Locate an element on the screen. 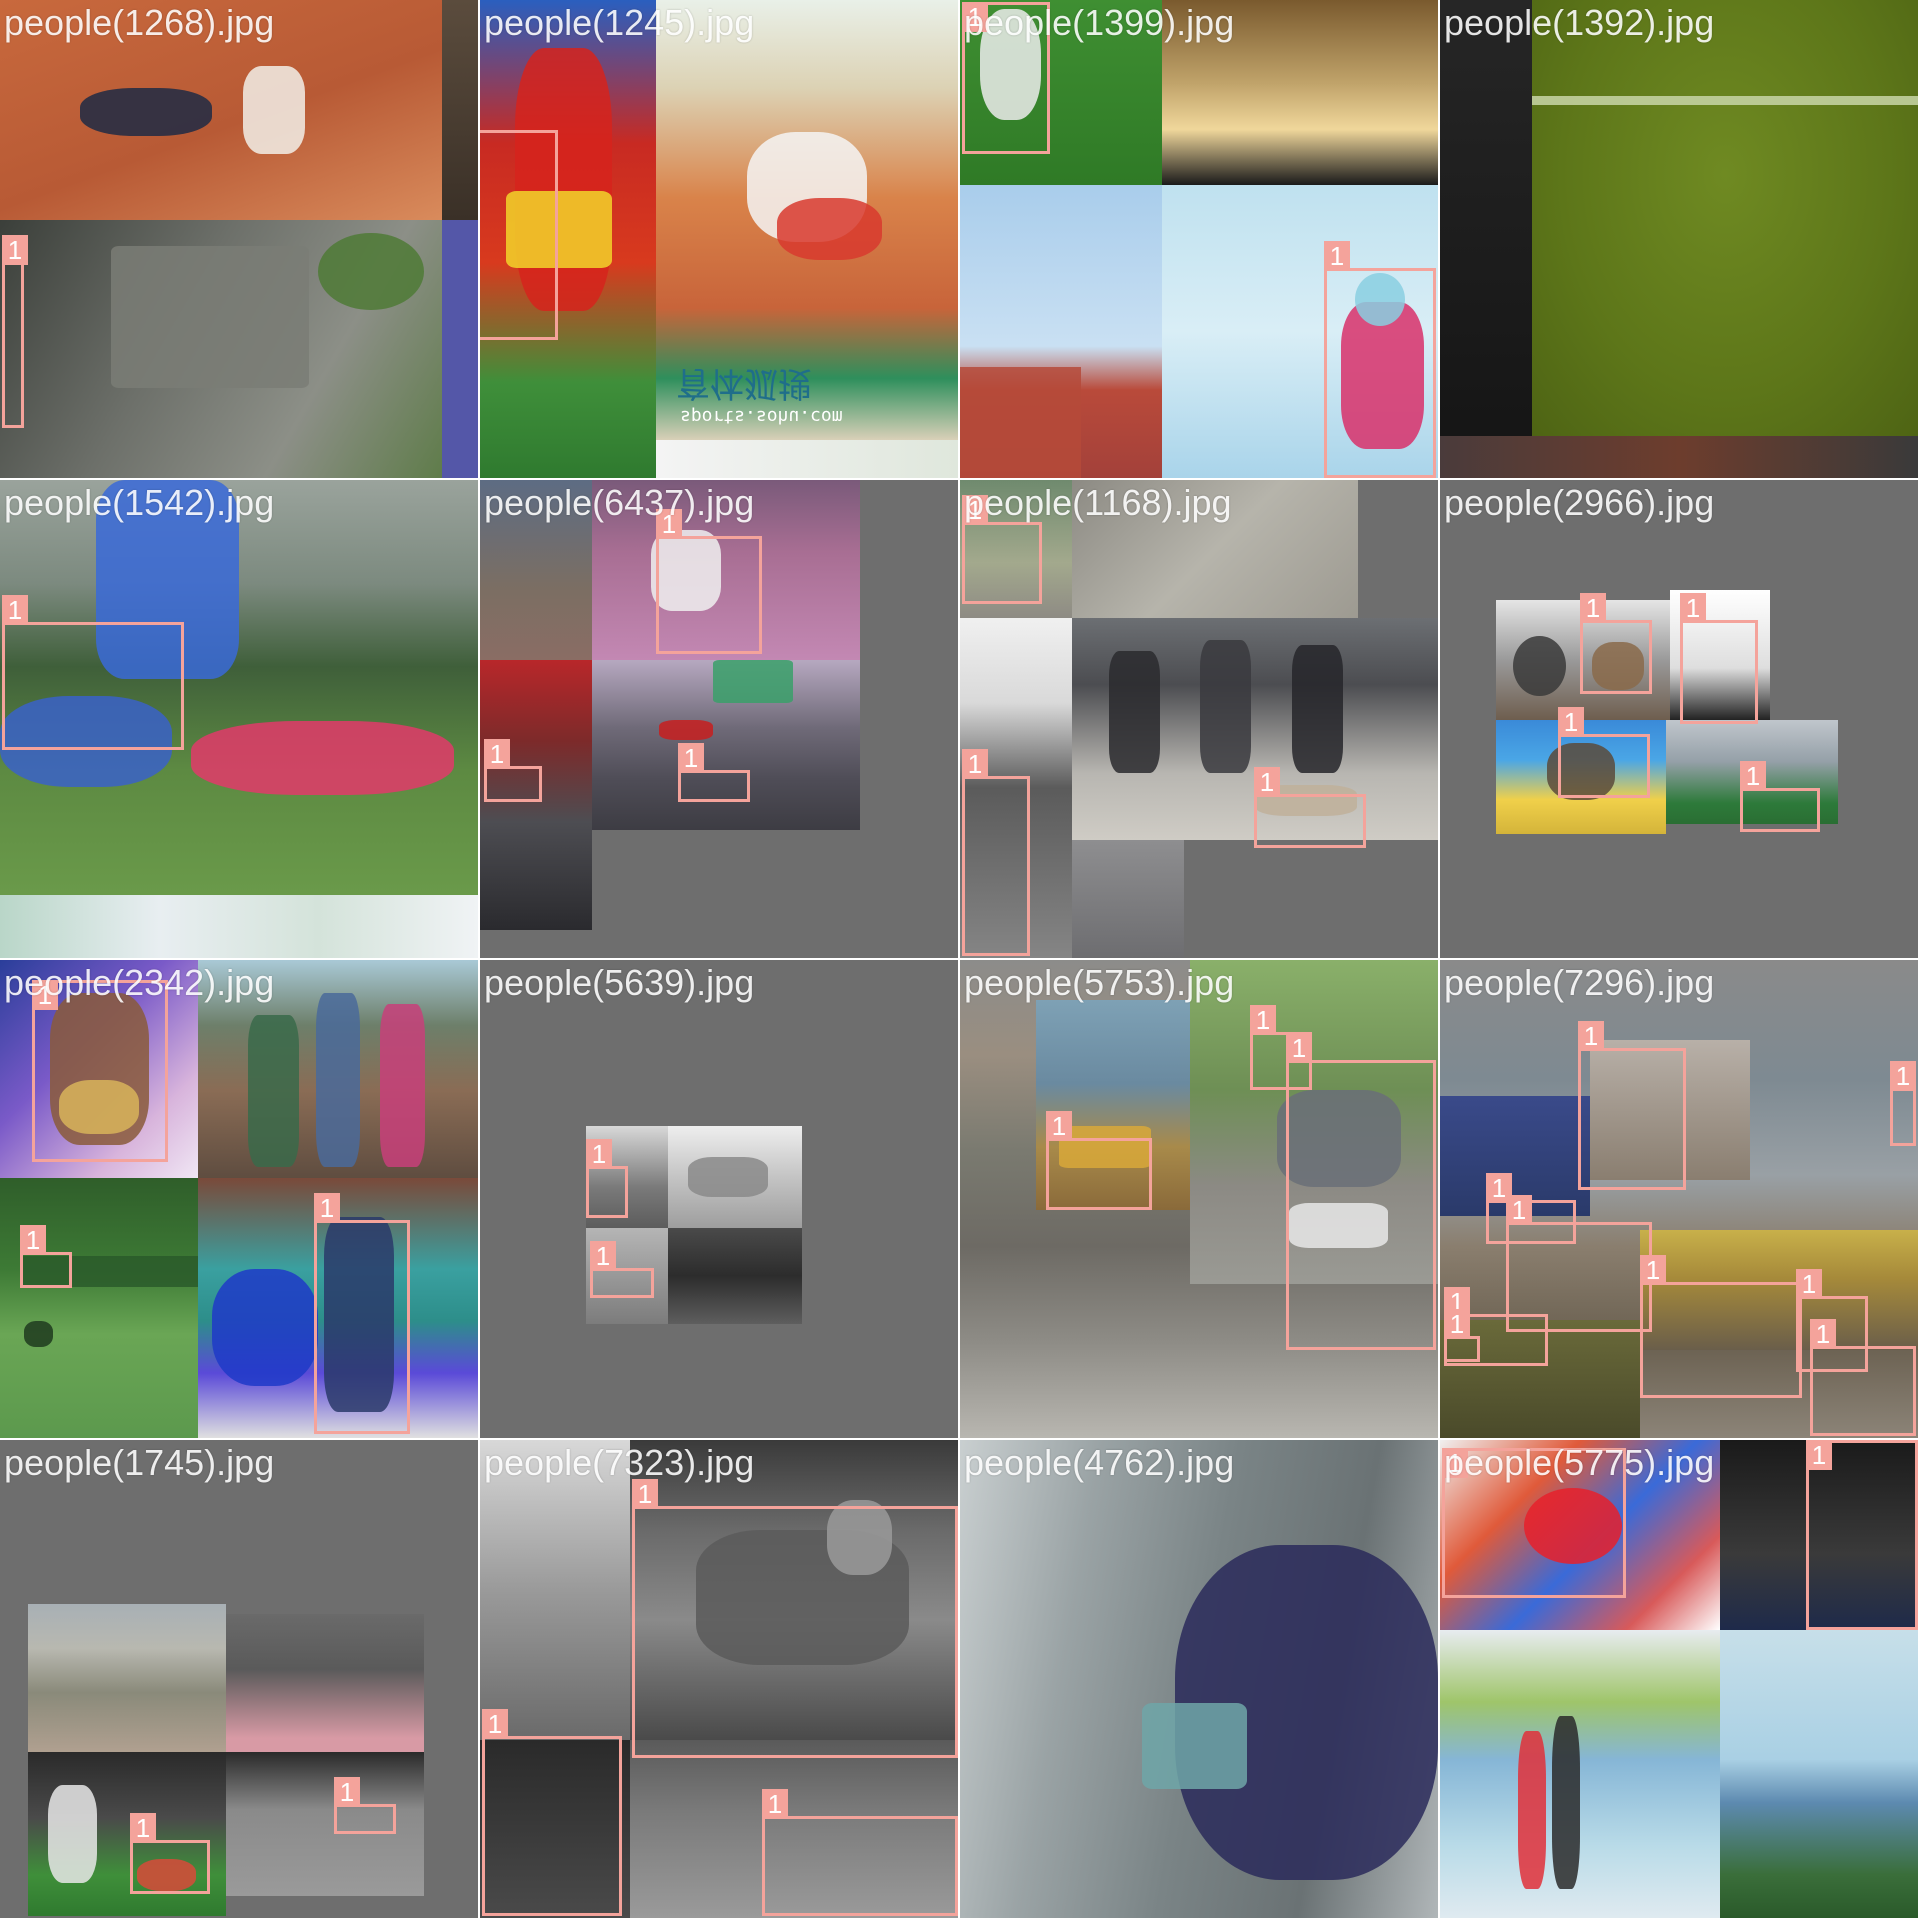  image-tile: 1 1 people(5775).jpg is located at coordinates (1679, 1679).